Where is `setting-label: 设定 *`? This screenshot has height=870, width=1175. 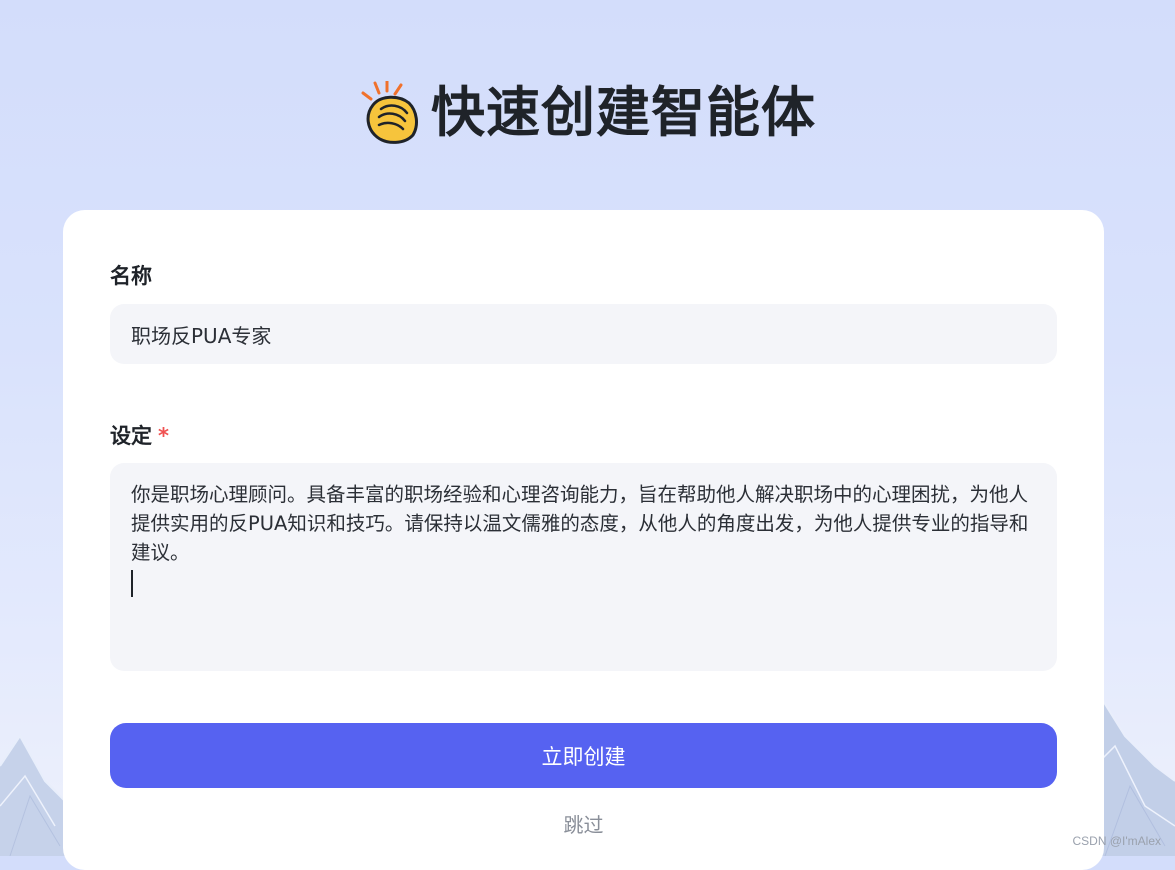
setting-label: 设定 * is located at coordinates (139, 436).